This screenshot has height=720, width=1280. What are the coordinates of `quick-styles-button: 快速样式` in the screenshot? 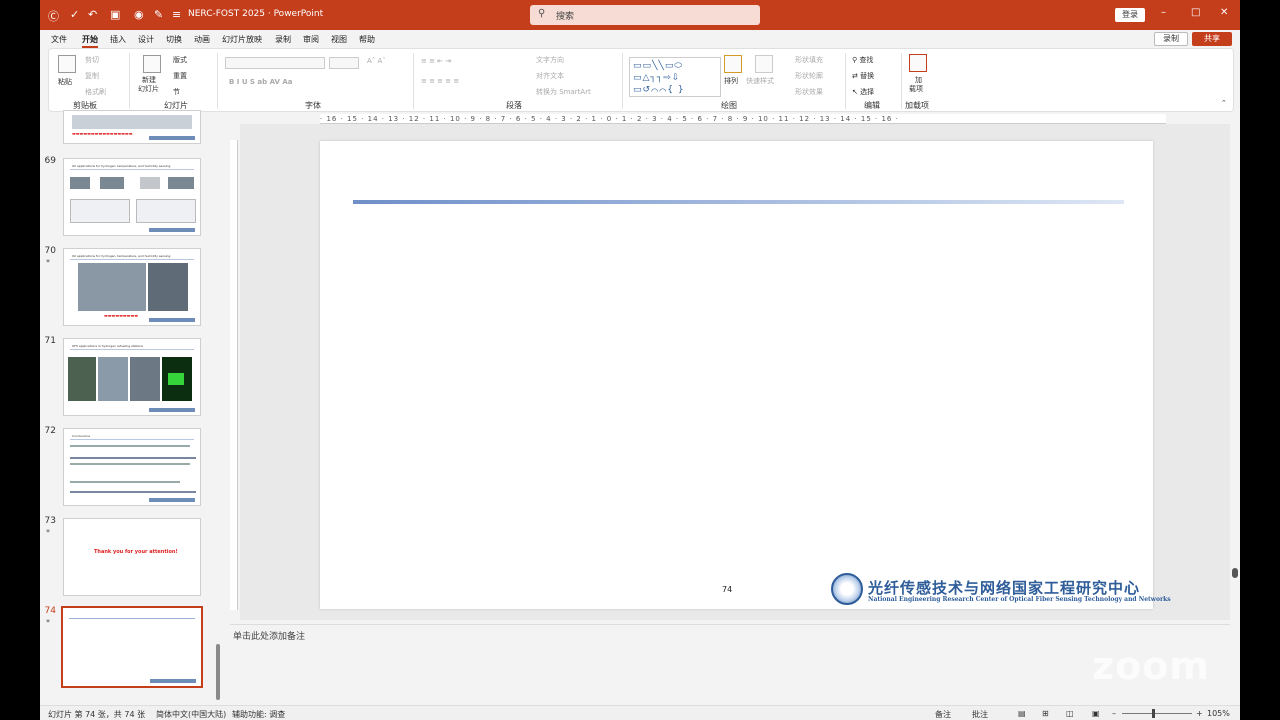 It's located at (760, 81).